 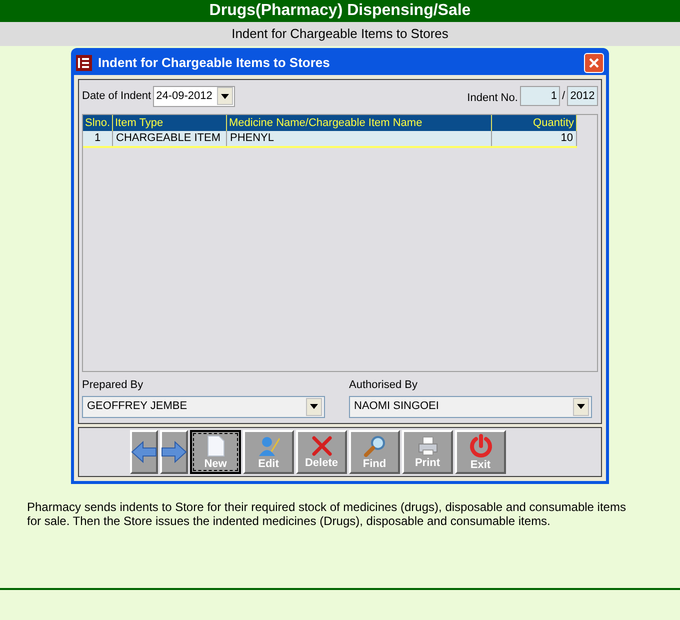 What do you see at coordinates (492, 98) in the screenshot?
I see `indent-number-label: Indent No.` at bounding box center [492, 98].